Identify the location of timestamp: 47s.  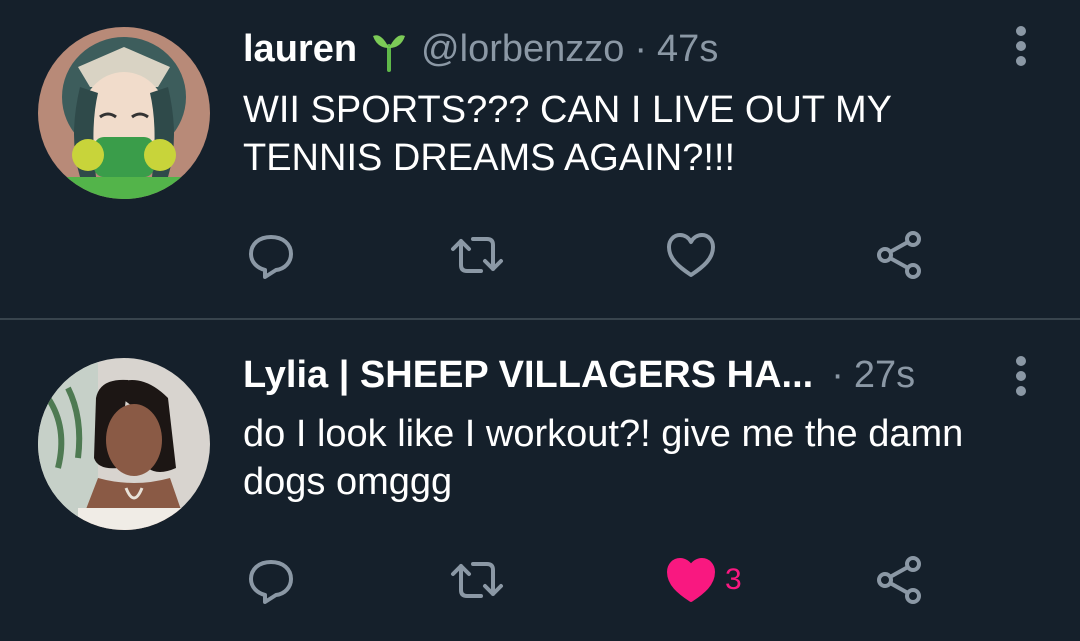
(687, 49).